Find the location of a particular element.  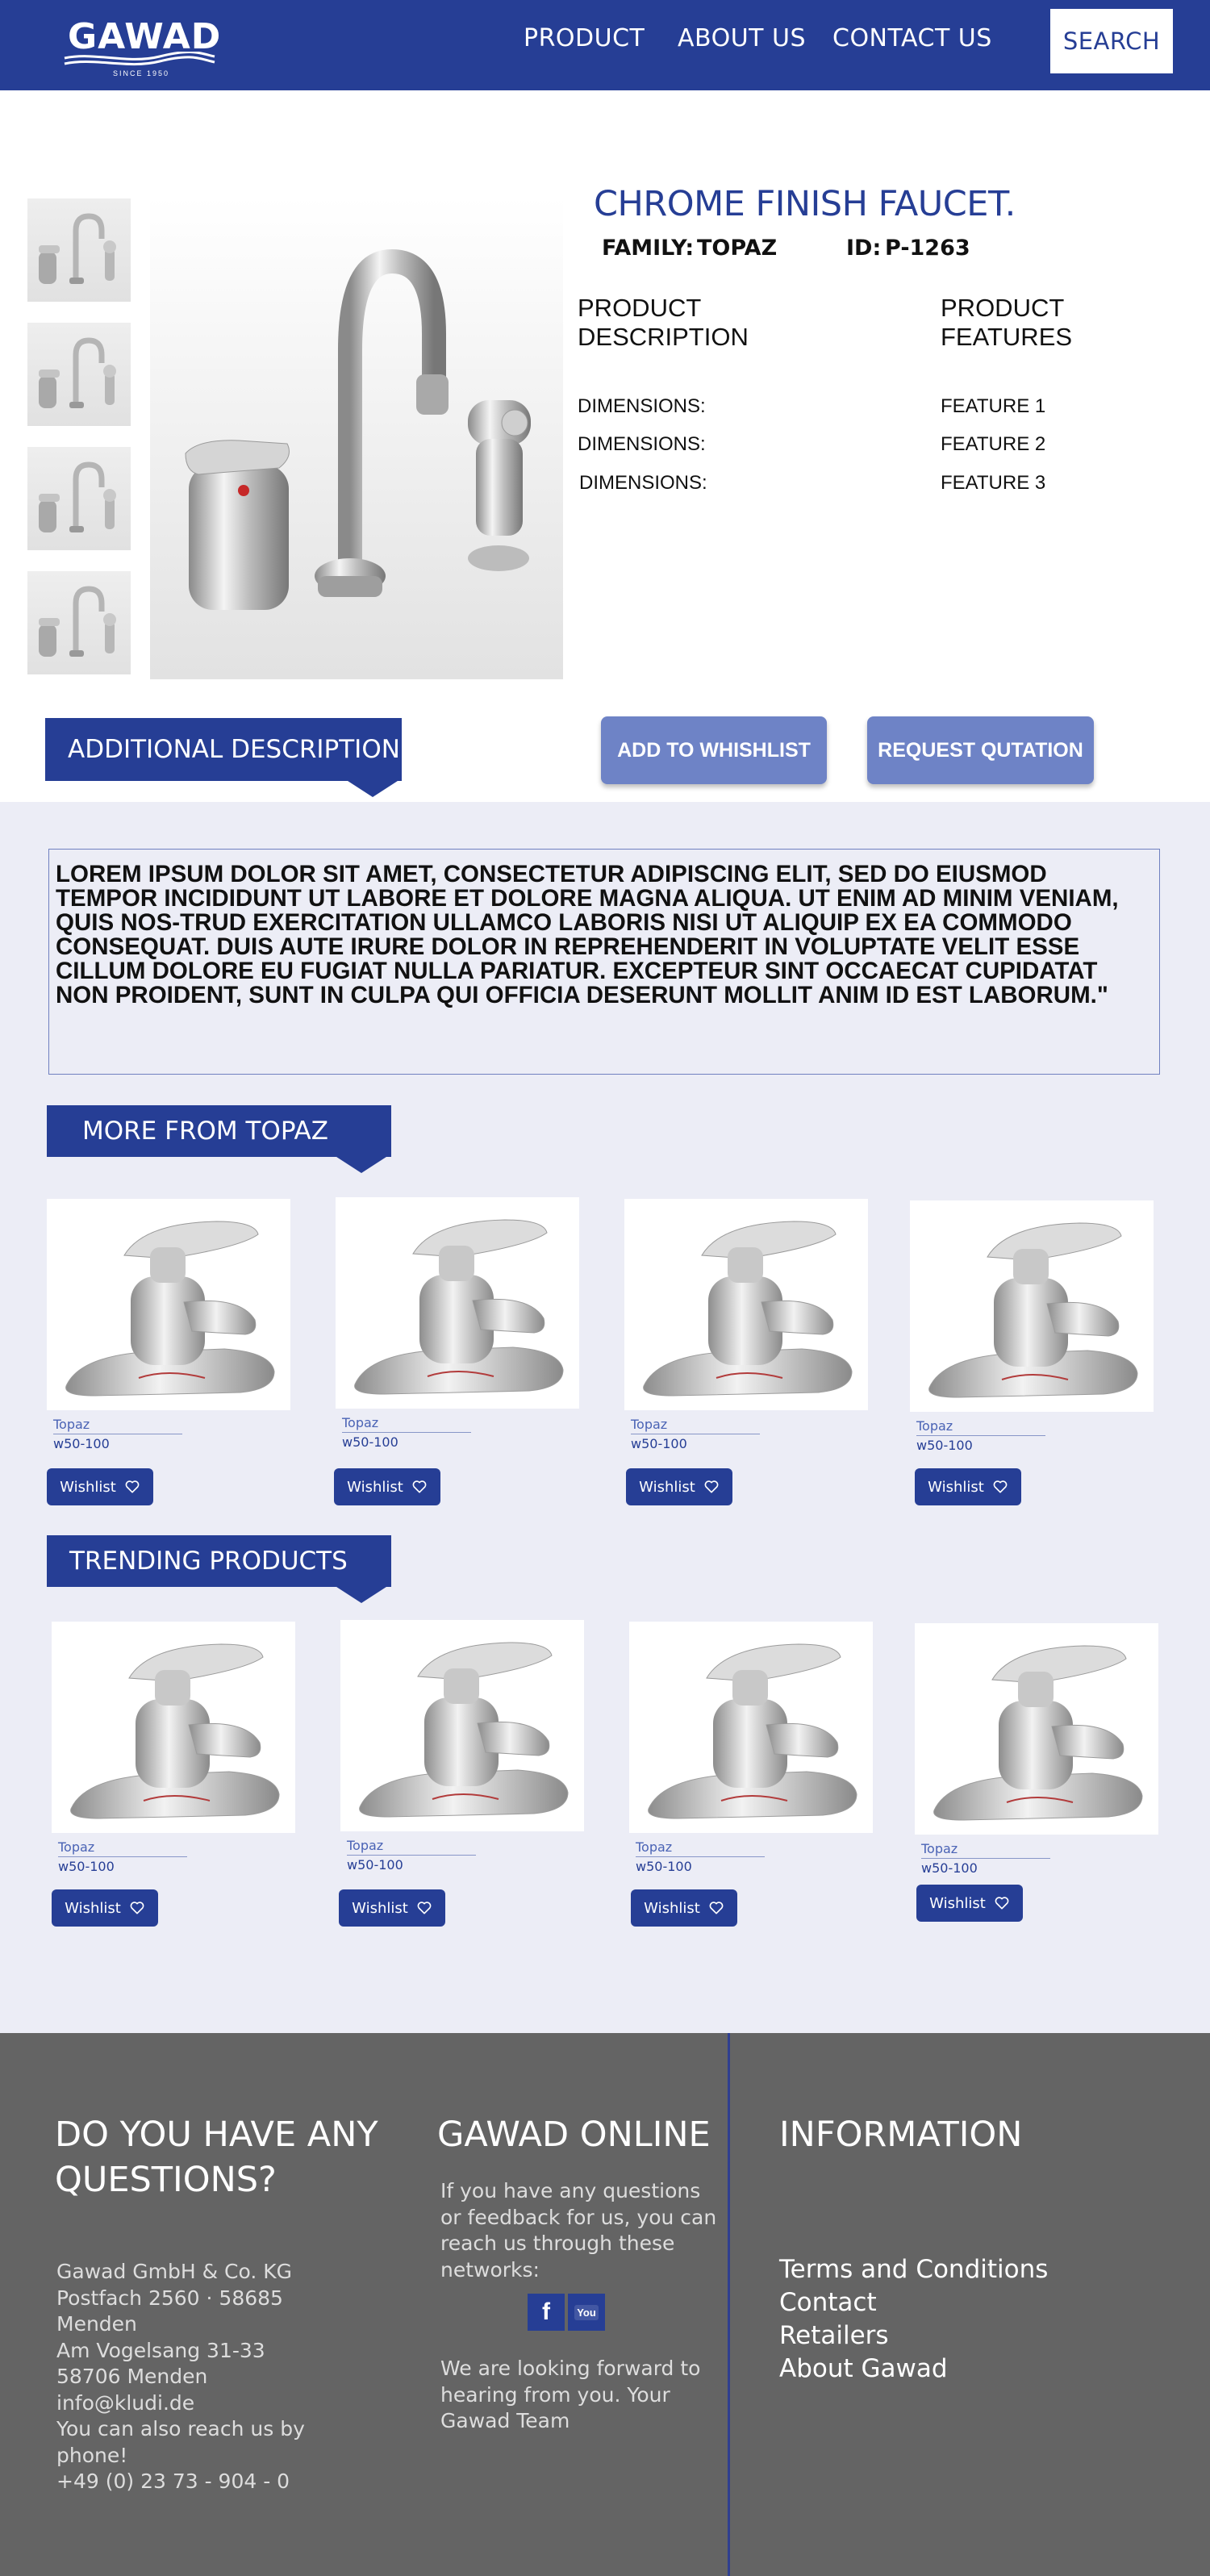

footer-information-heading: INFORMATION is located at coordinates (901, 2135).